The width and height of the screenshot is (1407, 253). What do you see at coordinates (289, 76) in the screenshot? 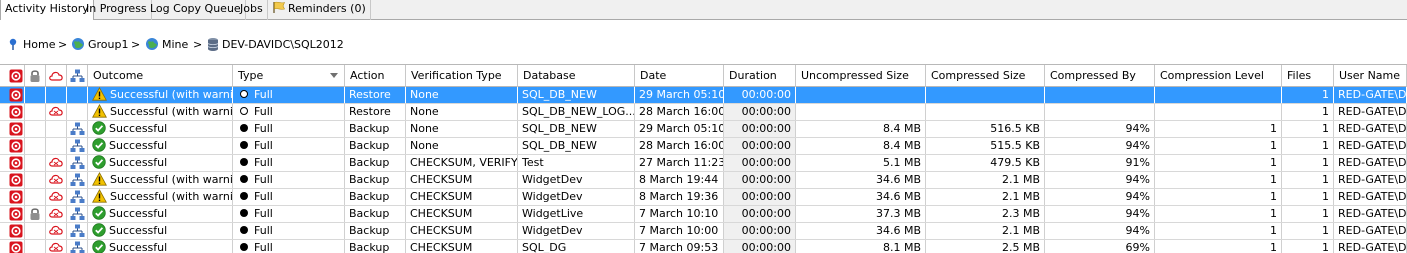
I see `header-type: Type` at bounding box center [289, 76].